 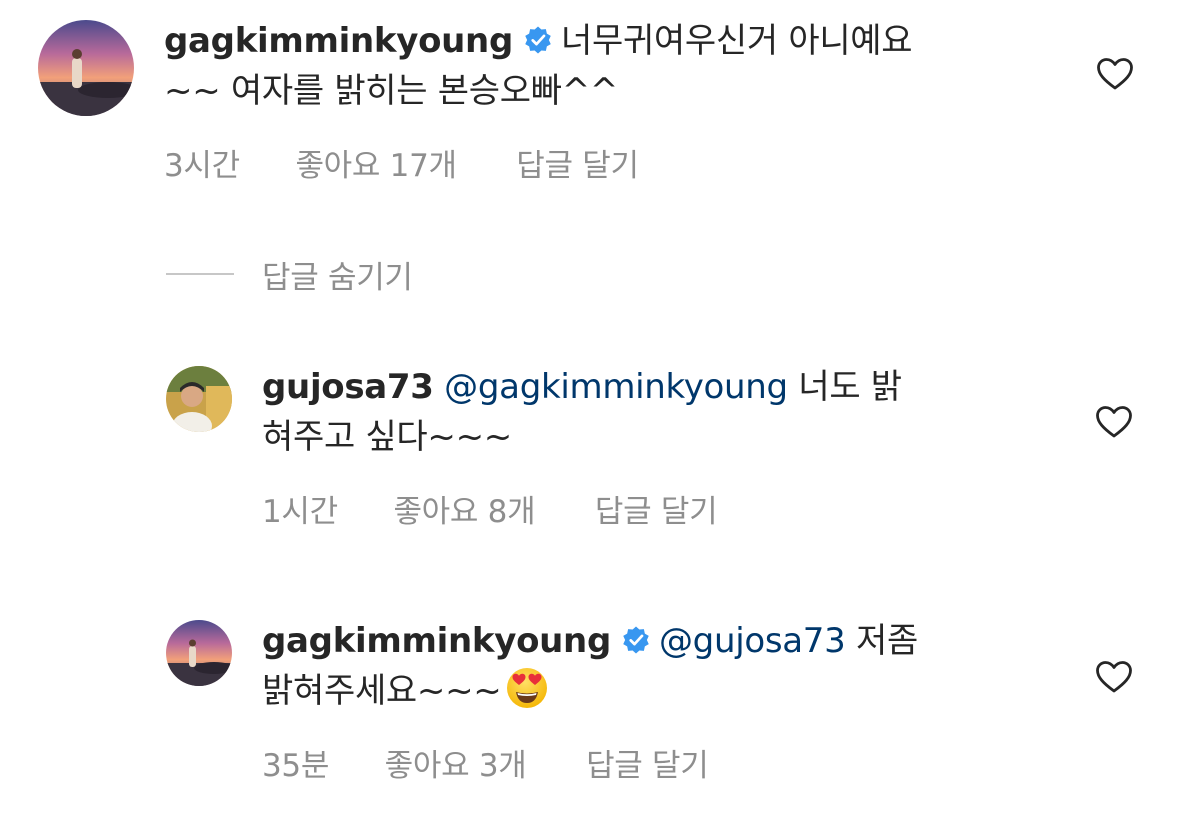 I want to click on hide-replies-toggle: 답글 숨기기, so click(x=289, y=274).